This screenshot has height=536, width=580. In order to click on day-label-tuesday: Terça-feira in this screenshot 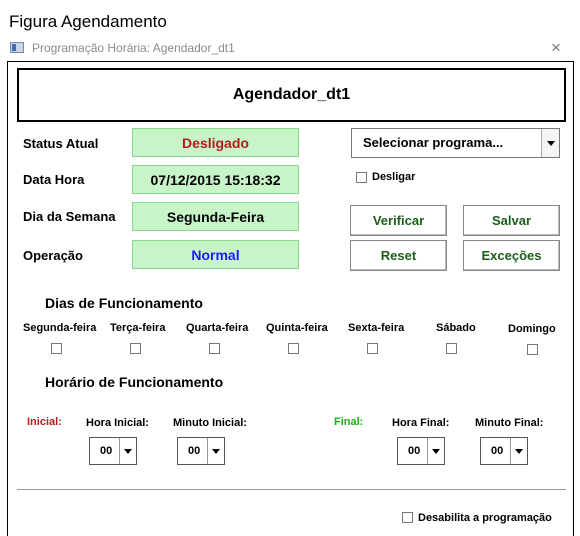, I will do `click(138, 328)`.